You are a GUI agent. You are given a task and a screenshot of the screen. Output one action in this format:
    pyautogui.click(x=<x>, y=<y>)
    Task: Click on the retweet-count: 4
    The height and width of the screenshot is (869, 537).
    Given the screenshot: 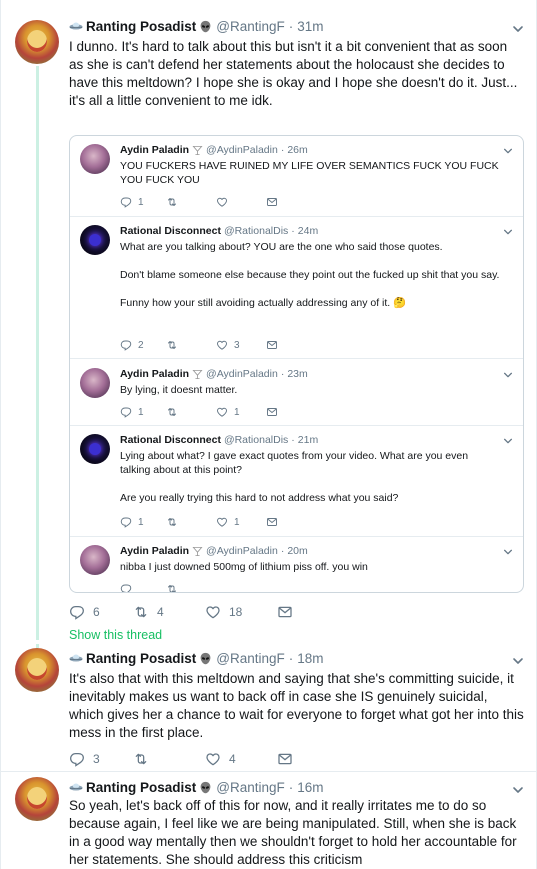 What is the action you would take?
    pyautogui.click(x=160, y=612)
    